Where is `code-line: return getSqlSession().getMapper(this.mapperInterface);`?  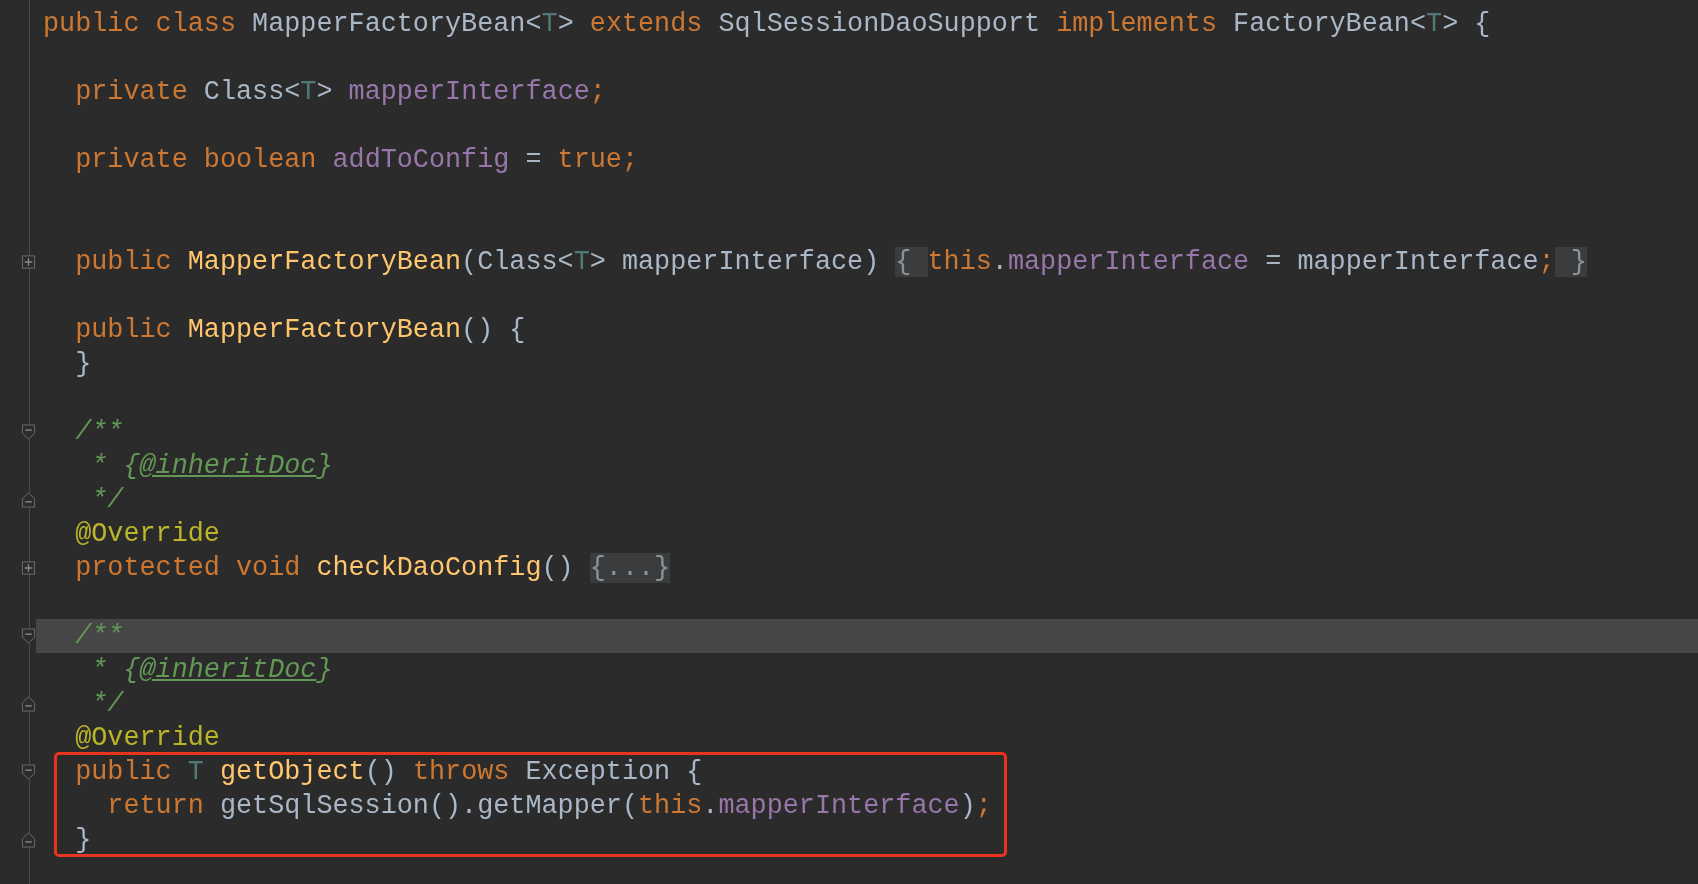
code-line: return getSqlSession().getMapper(this.mapperInterface); is located at coordinates (549, 806).